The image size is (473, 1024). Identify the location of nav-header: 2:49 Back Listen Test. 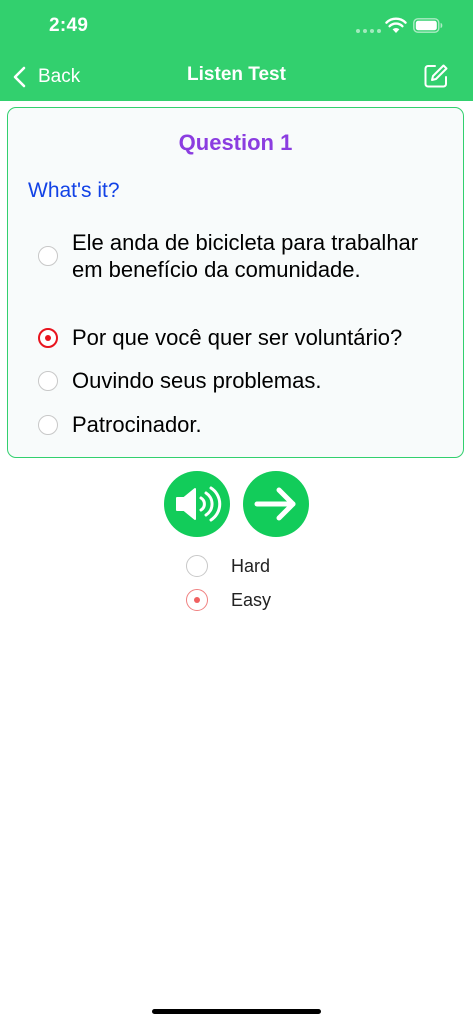
(236, 50).